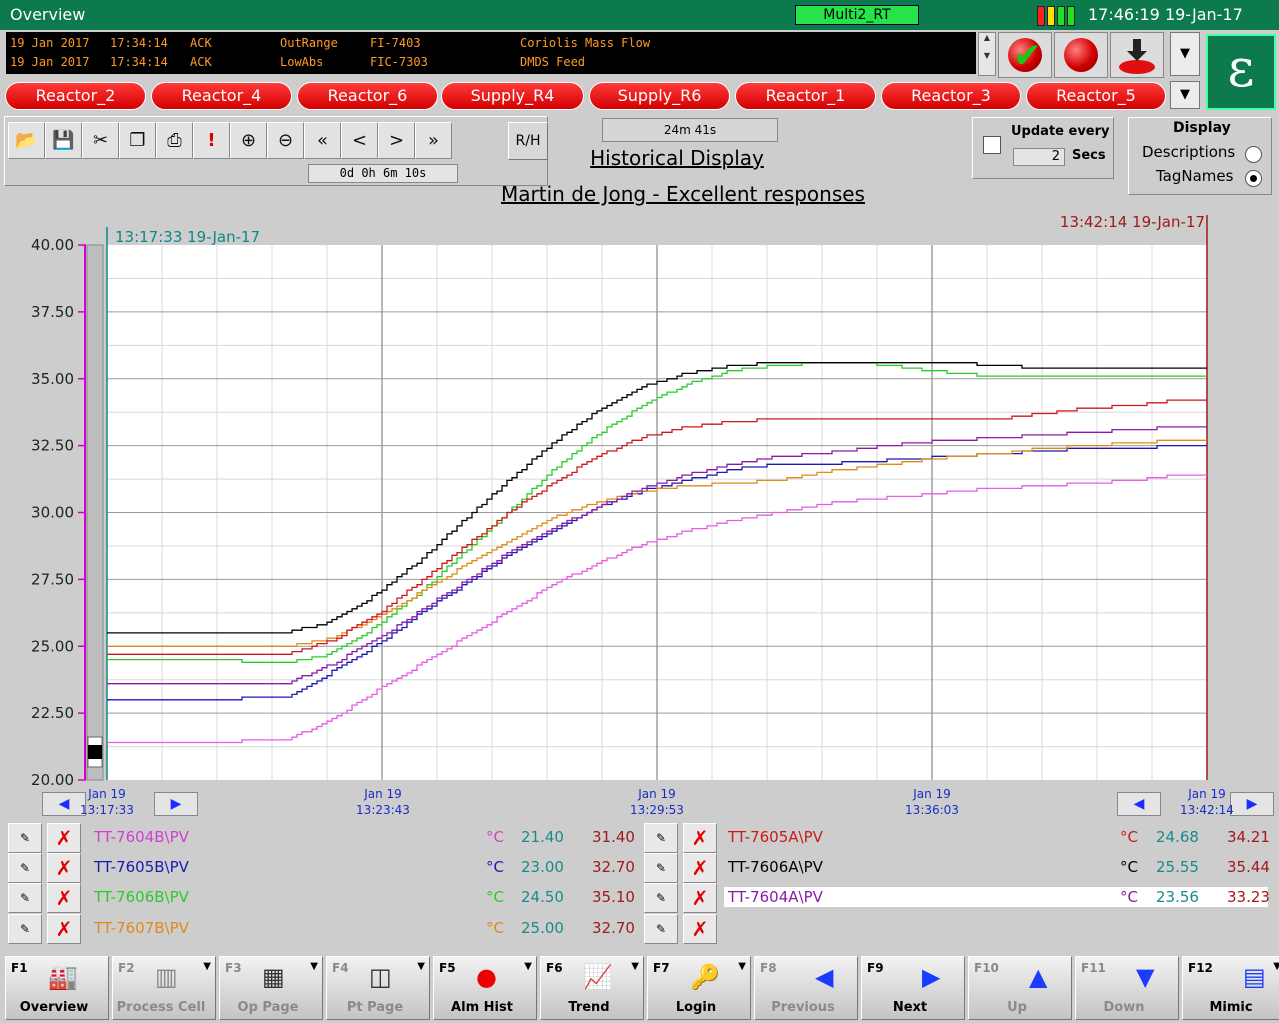 This screenshot has width=1279, height=1023. I want to click on open-button: 📂, so click(26, 140).